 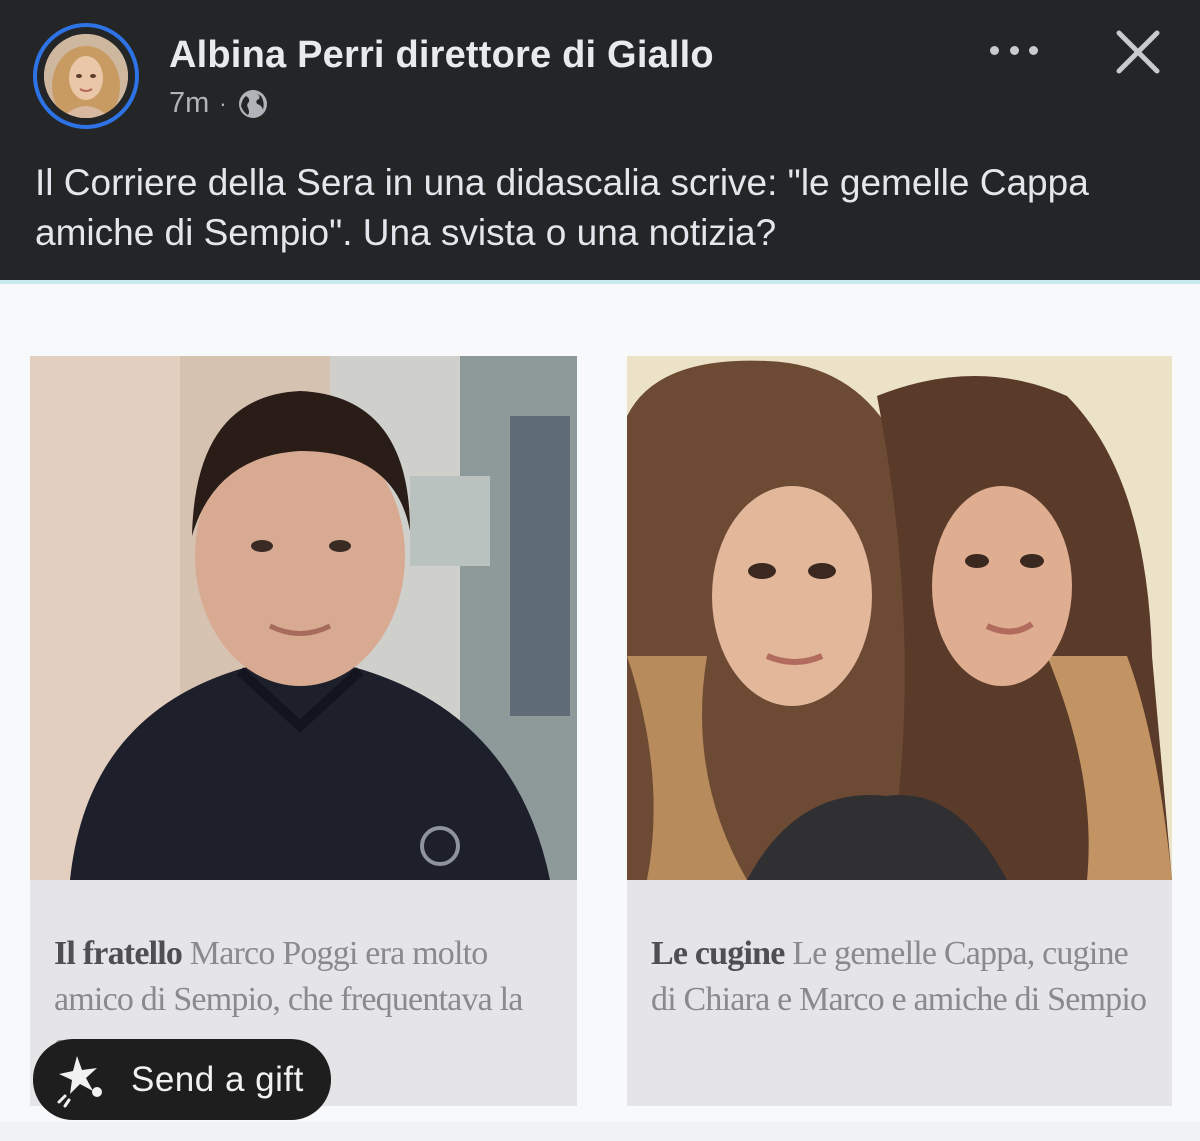 I want to click on author-name: Albina Perri direttore di Giallo, so click(x=441, y=55).